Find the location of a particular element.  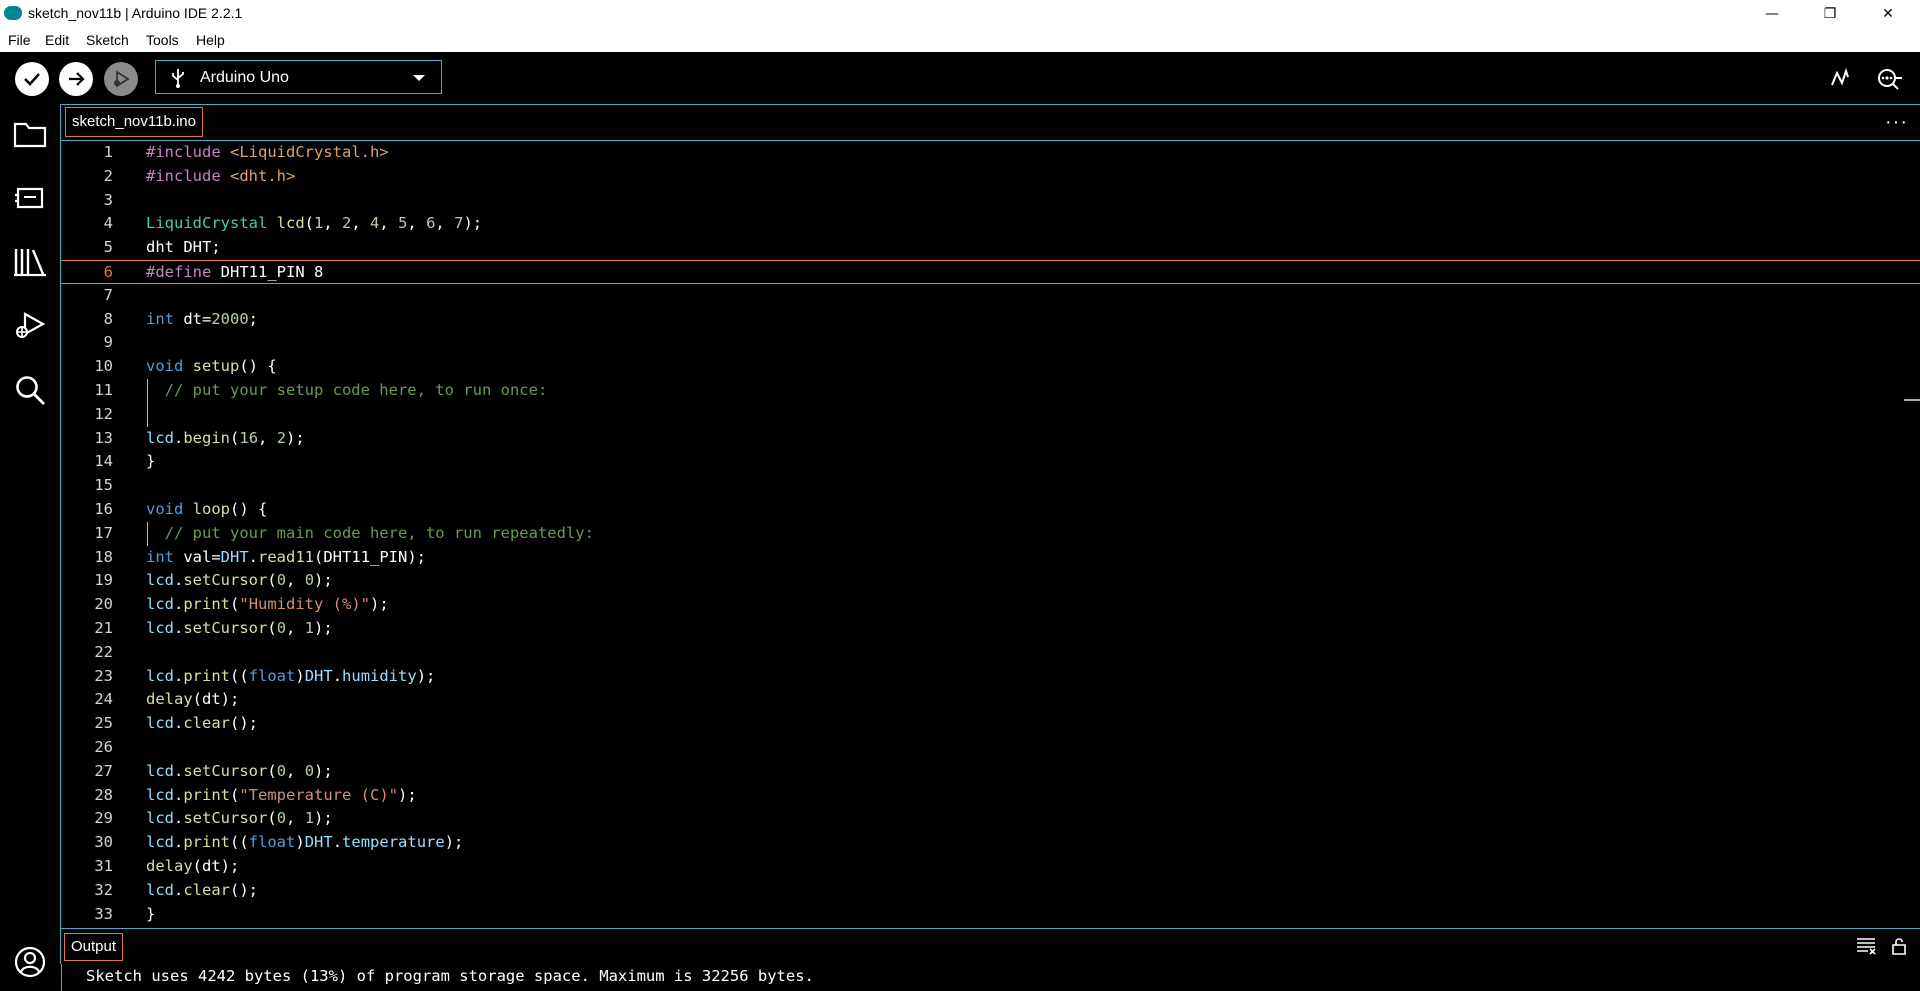

editor-tab-bar: sketch_nov11b.ino ··· is located at coordinates (990, 123).